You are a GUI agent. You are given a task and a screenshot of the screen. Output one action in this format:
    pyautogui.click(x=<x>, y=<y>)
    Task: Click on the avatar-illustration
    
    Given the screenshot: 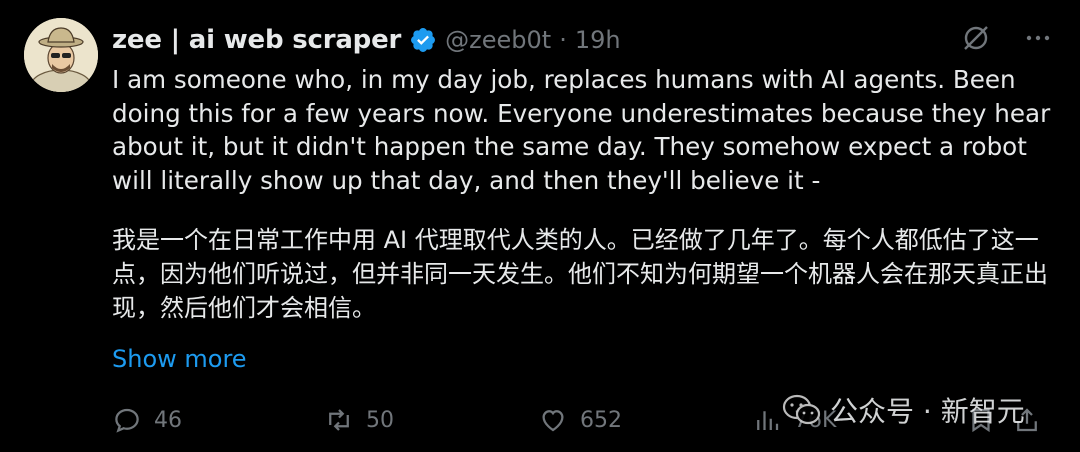 What is the action you would take?
    pyautogui.click(x=61, y=55)
    